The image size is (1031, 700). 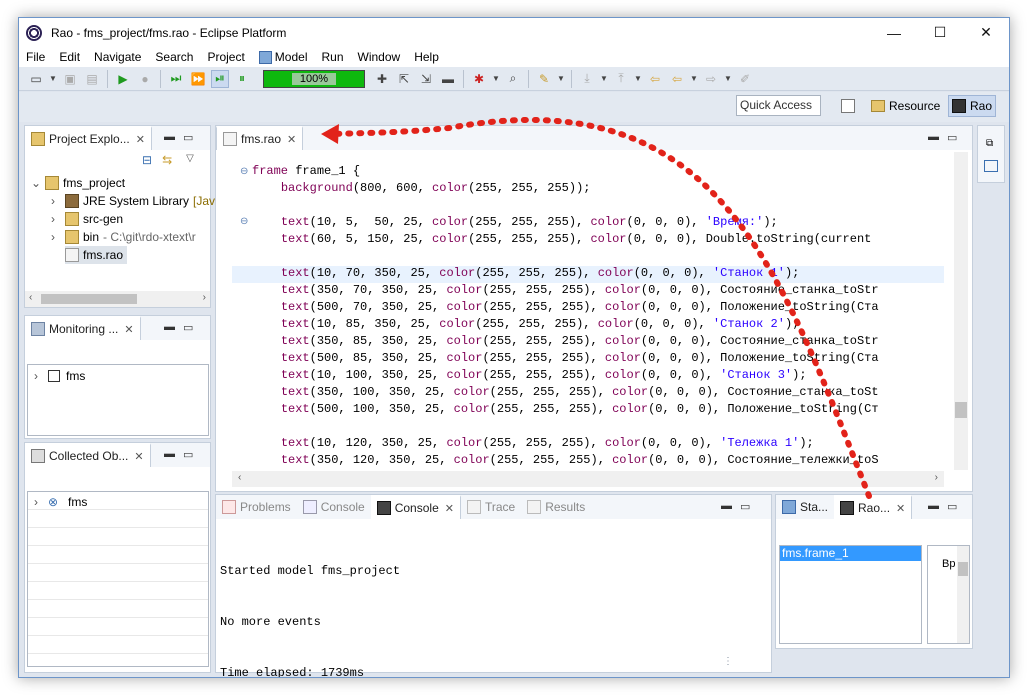 I want to click on menu-help: Help, so click(x=426, y=57).